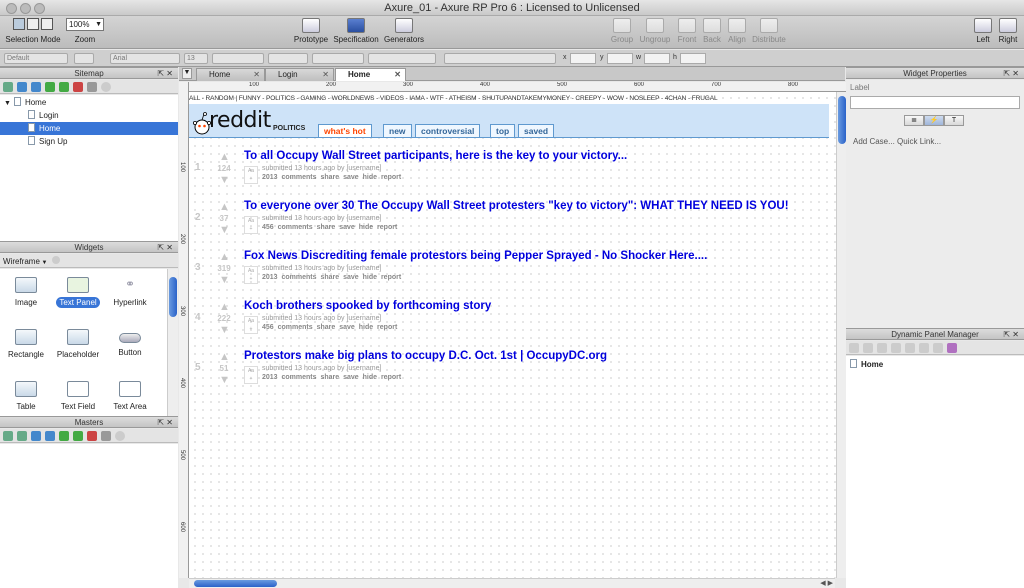 Image resolution: width=1024 pixels, height=588 pixels. I want to click on left-panel-button: Left, so click(983, 31).